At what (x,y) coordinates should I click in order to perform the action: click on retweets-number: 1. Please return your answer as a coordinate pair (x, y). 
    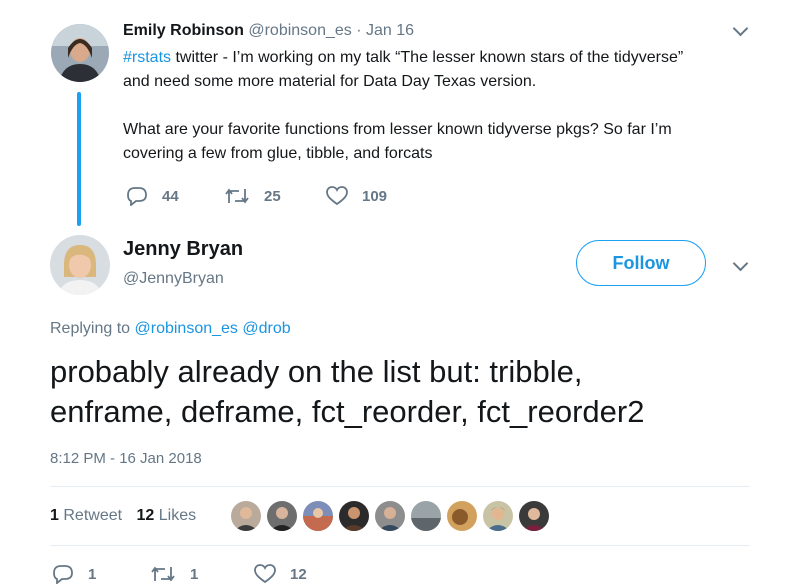
    Looking at the image, I should click on (54, 515).